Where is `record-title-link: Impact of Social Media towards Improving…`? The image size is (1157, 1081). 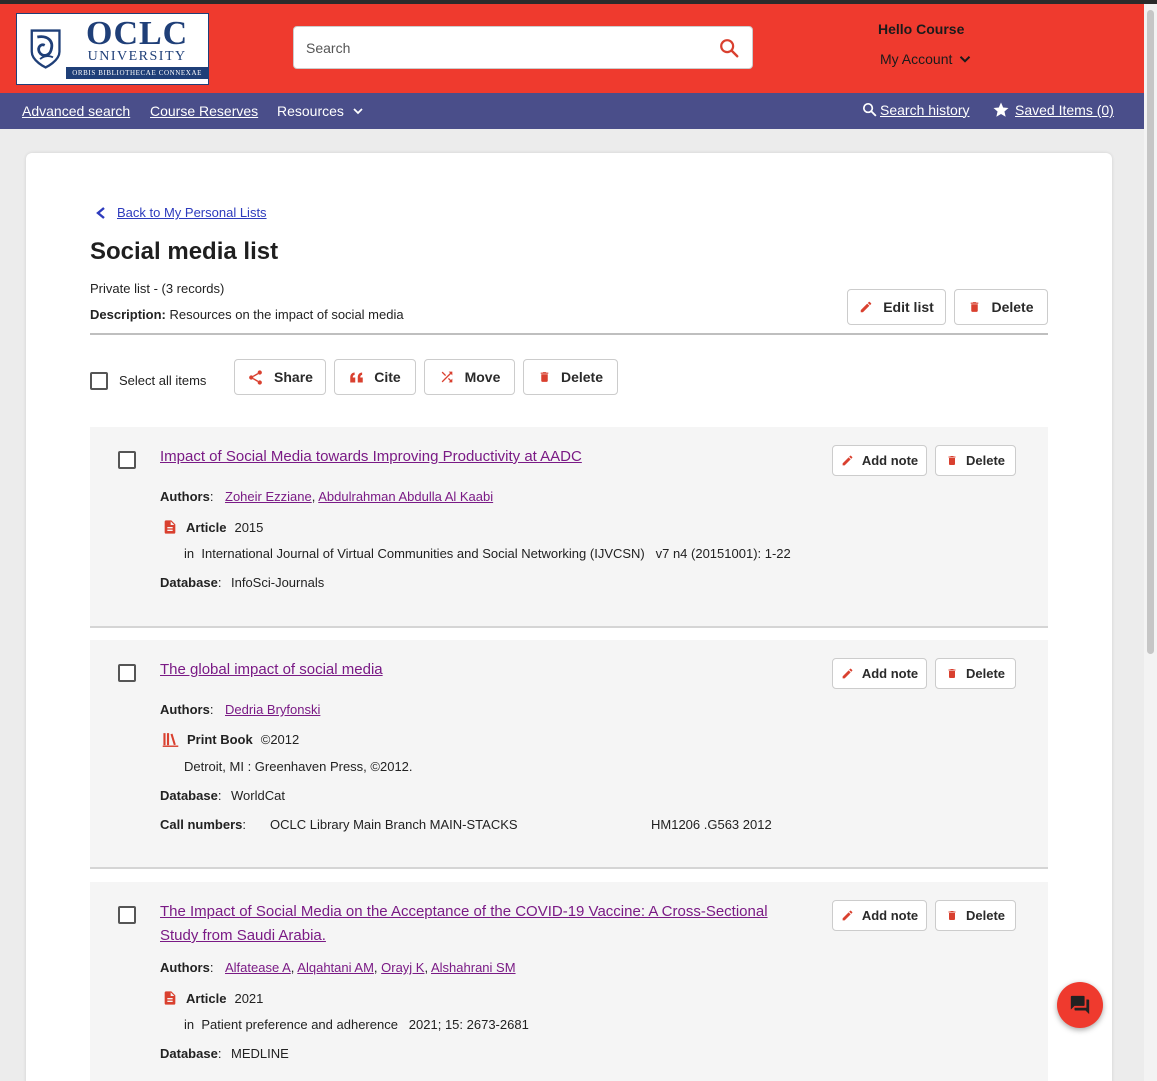
record-title-link: Impact of Social Media towards Improving… is located at coordinates (371, 457).